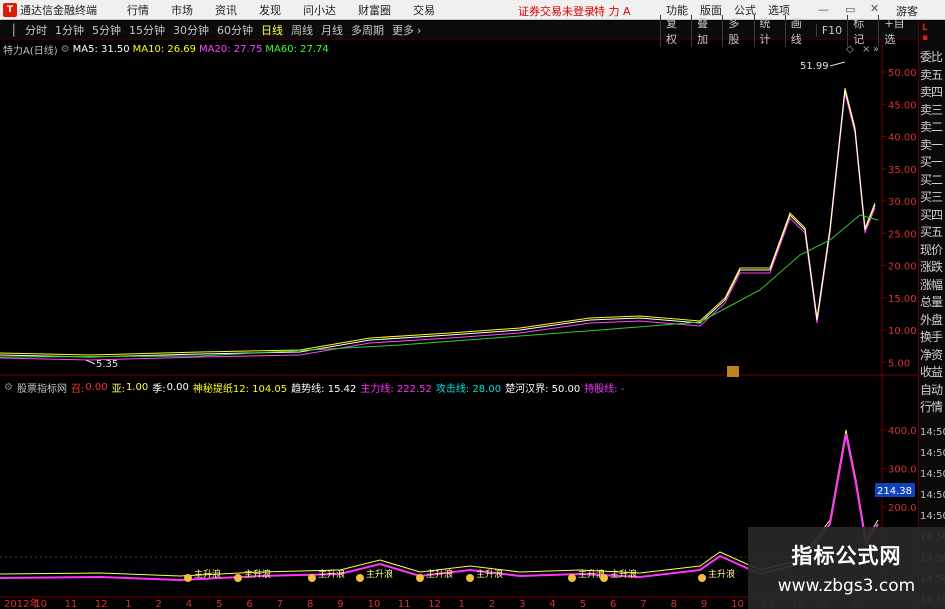 This screenshot has height=609, width=945. I want to click on indicator-v1-label: 召:, so click(77, 389).